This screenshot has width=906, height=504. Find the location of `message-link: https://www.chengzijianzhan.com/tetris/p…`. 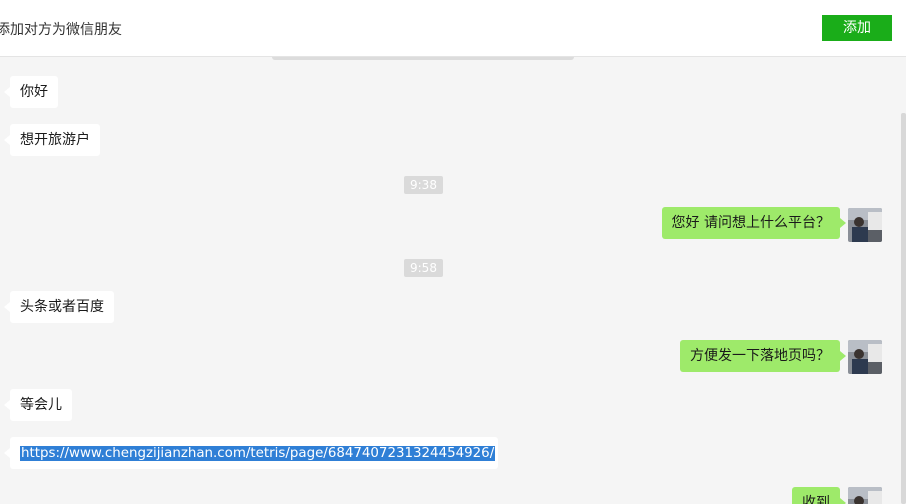

message-link: https://www.chengzijianzhan.com/tetris/p… is located at coordinates (258, 453).